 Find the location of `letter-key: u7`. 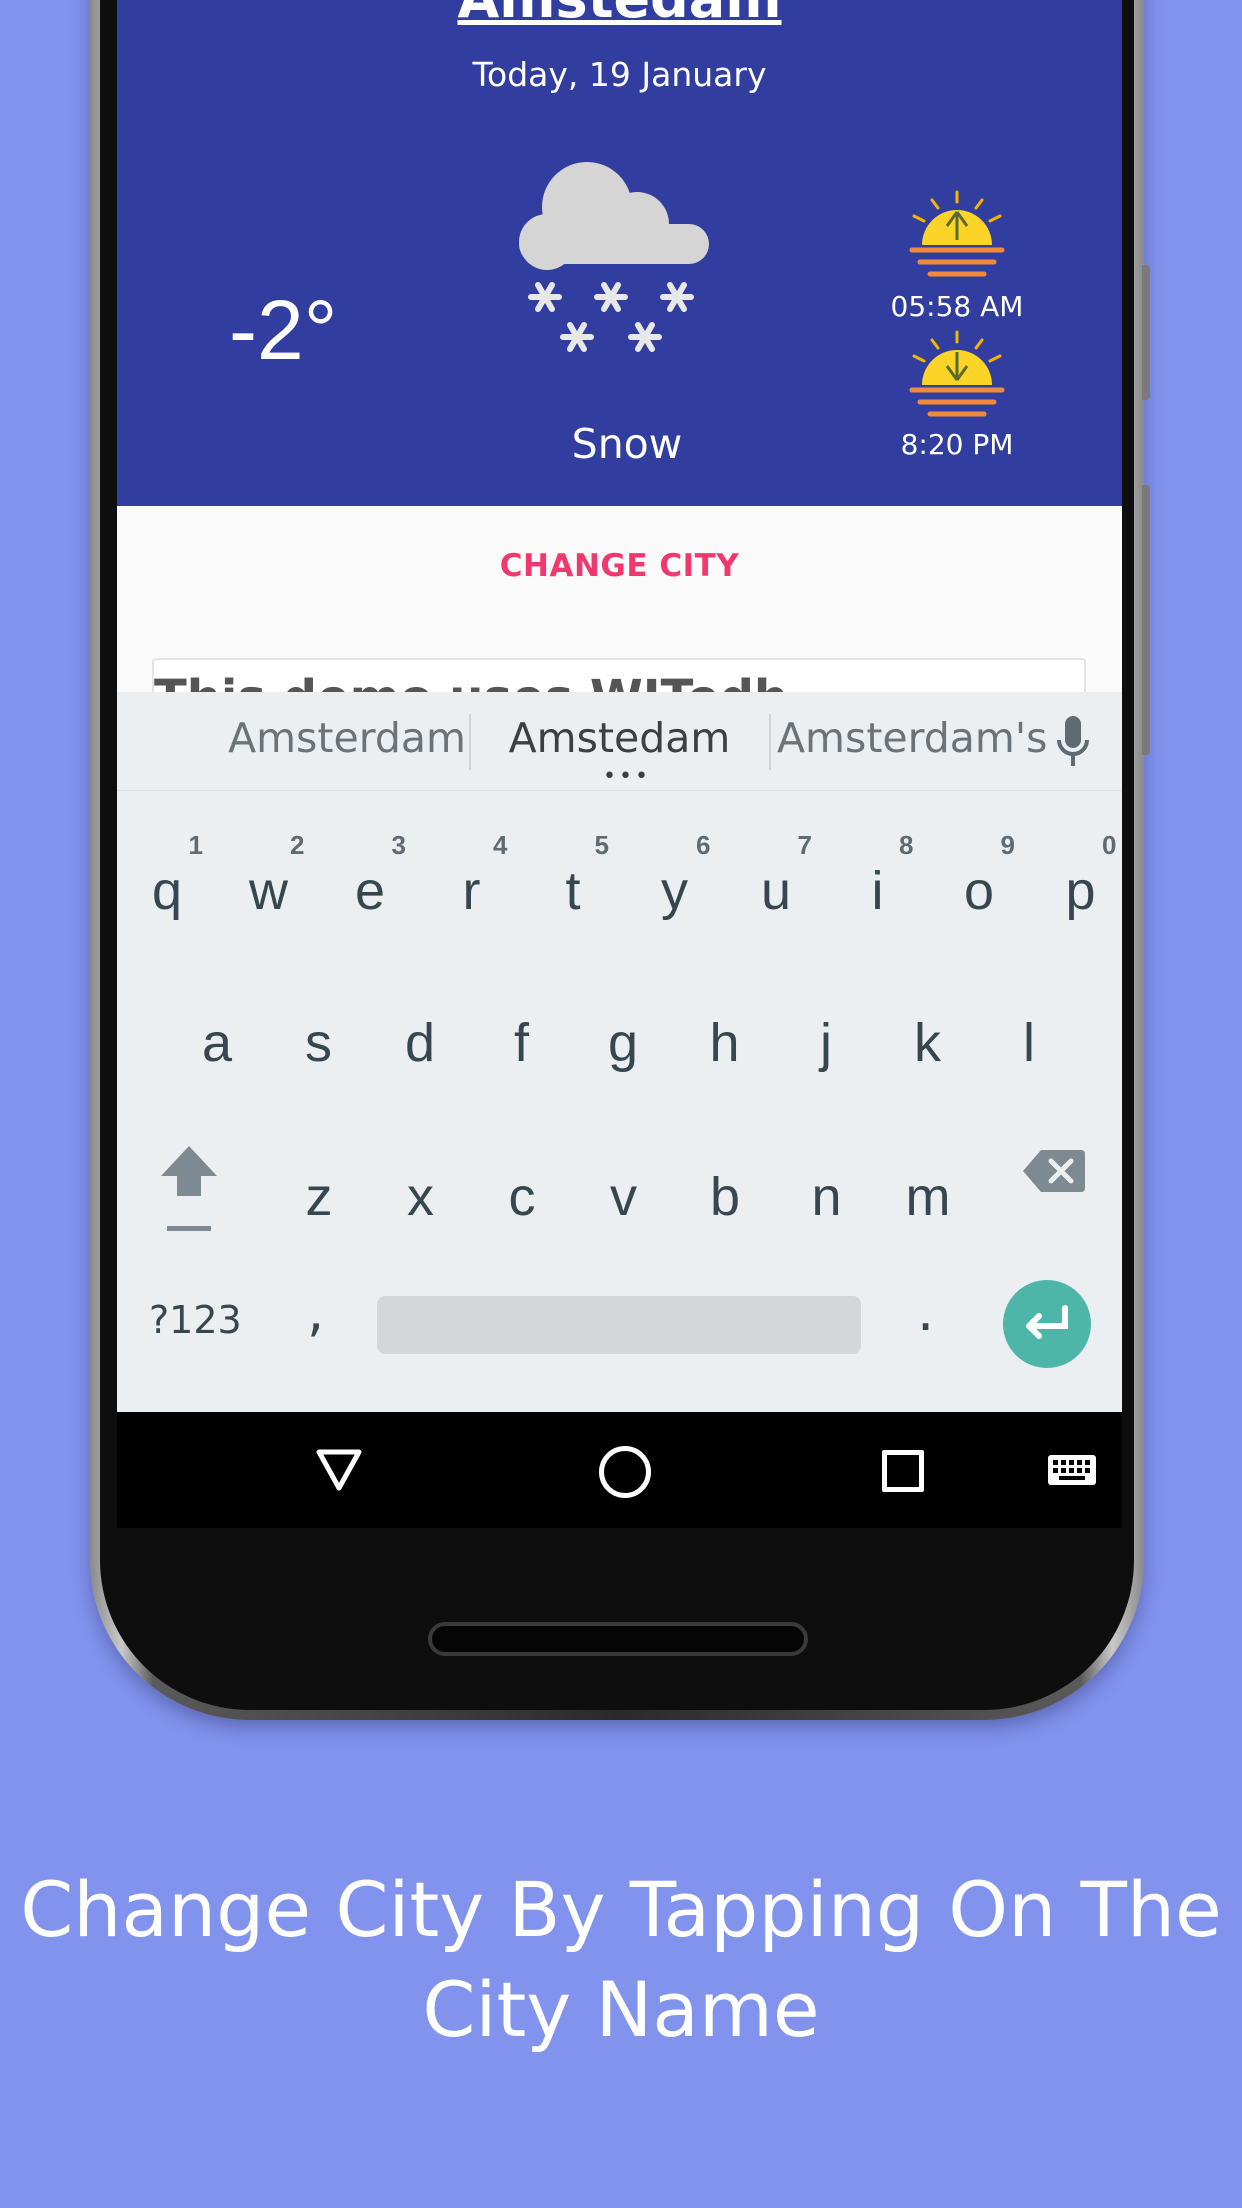

letter-key: u7 is located at coordinates (776, 885).